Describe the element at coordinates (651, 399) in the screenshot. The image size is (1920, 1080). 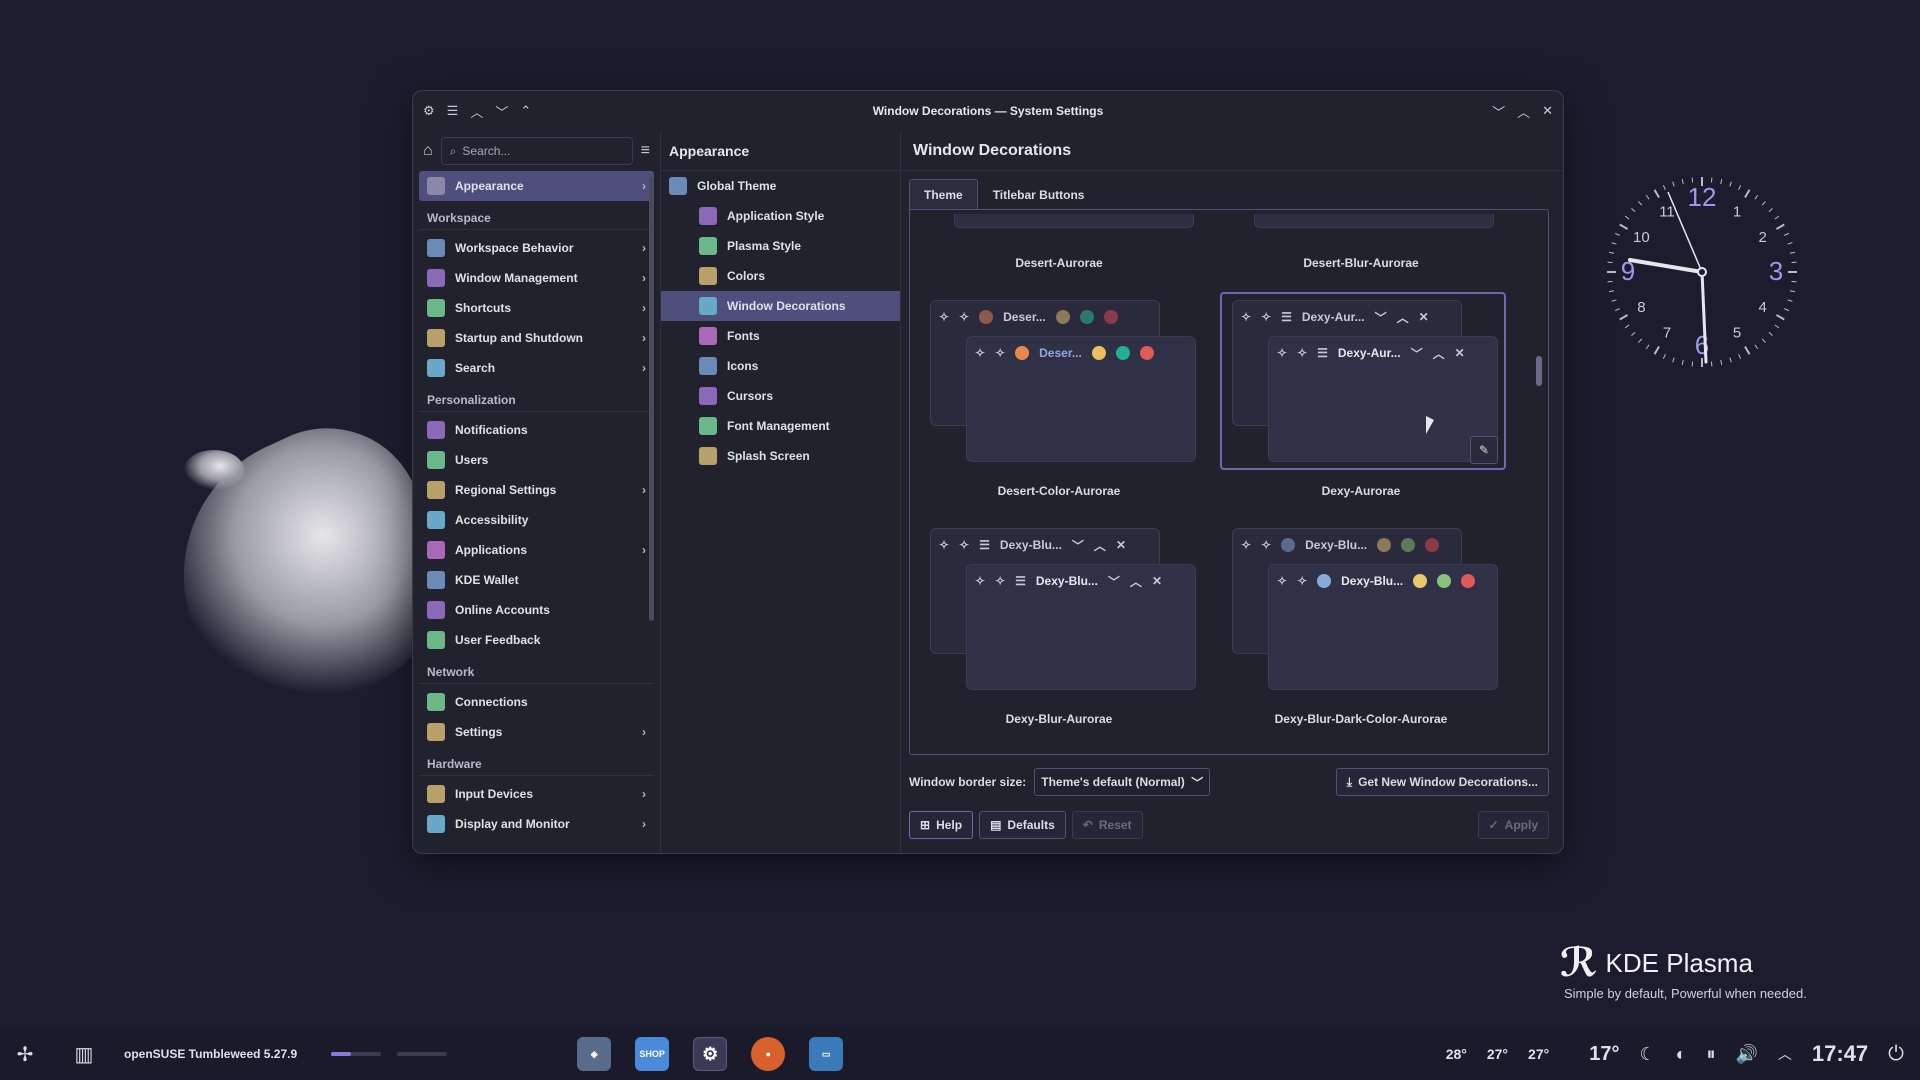
I see `sidebar-scrollbar` at that location.